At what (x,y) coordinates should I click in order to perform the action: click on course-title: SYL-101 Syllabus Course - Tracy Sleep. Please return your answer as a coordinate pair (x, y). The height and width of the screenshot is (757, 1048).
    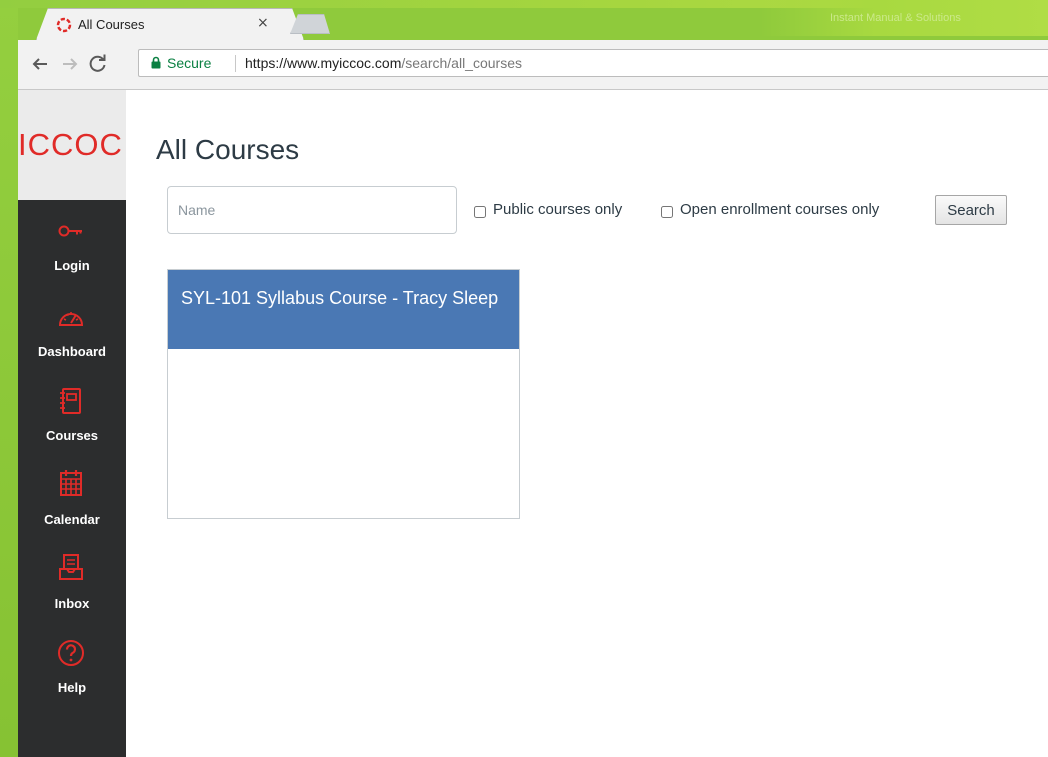
    Looking at the image, I should click on (346, 298).